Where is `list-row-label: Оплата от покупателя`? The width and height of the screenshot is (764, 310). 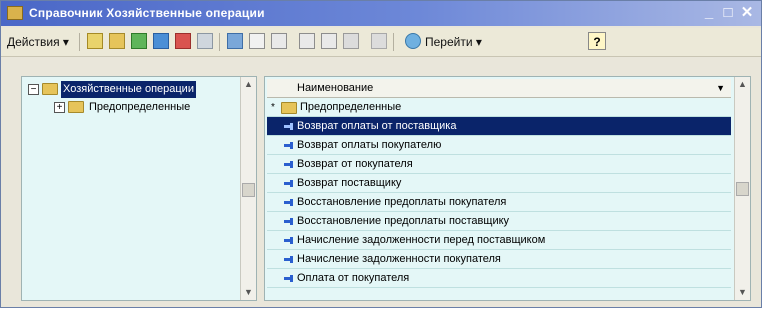
list-row-label: Оплата от покупателя is located at coordinates (353, 278).